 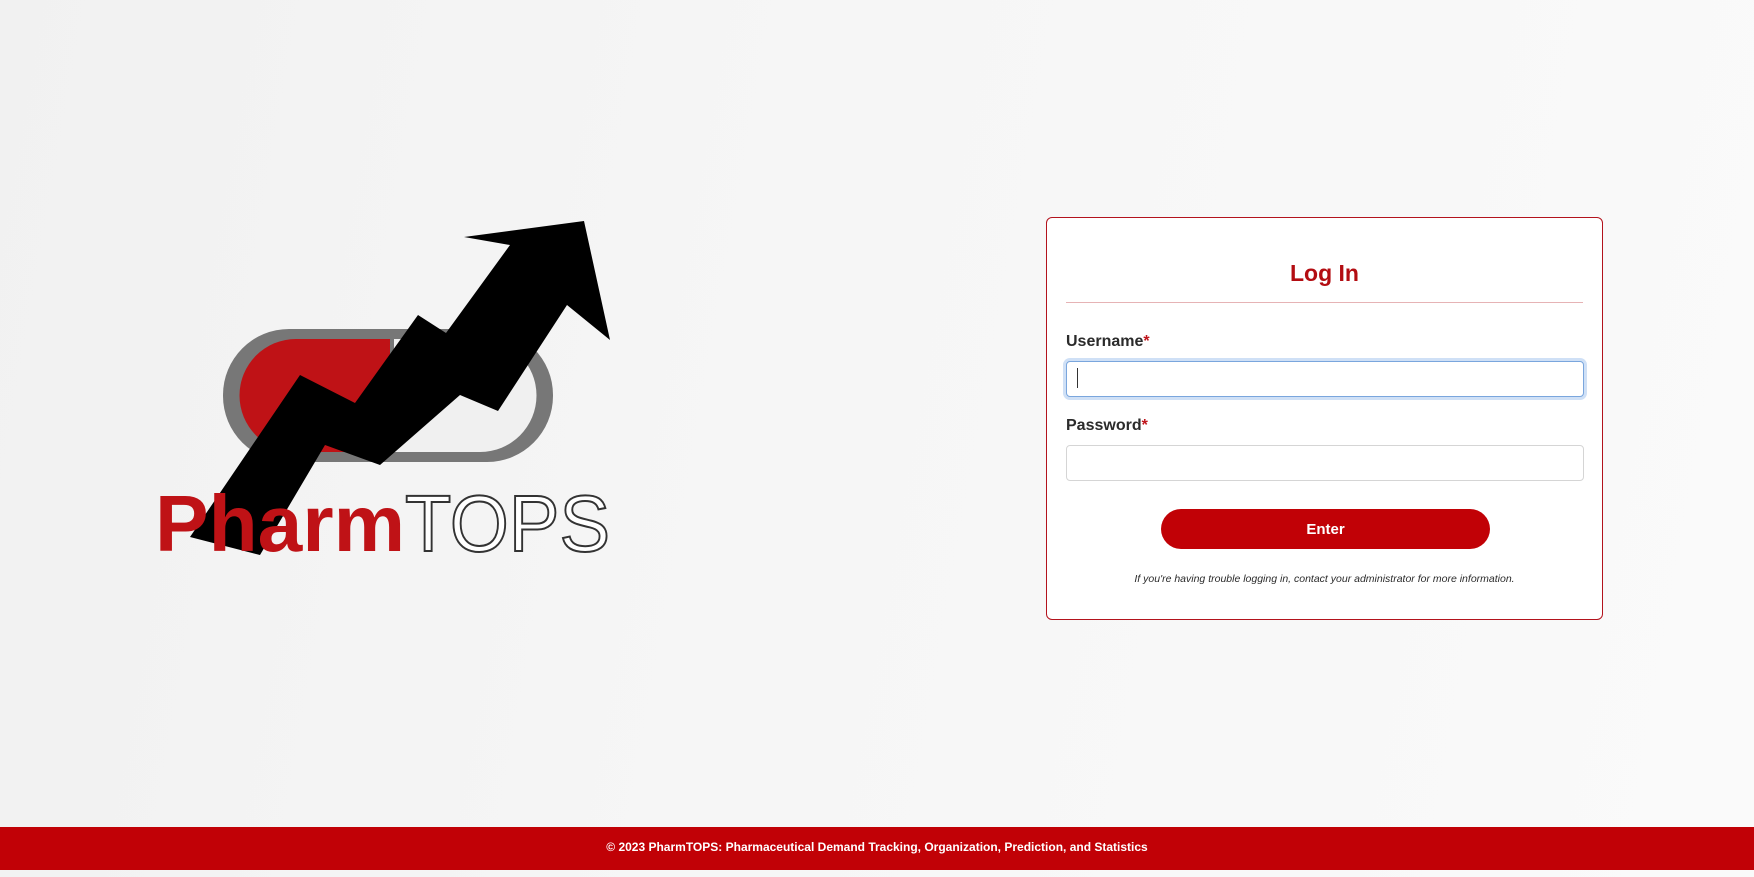 I want to click on password-label-text: Password, so click(x=1104, y=425).